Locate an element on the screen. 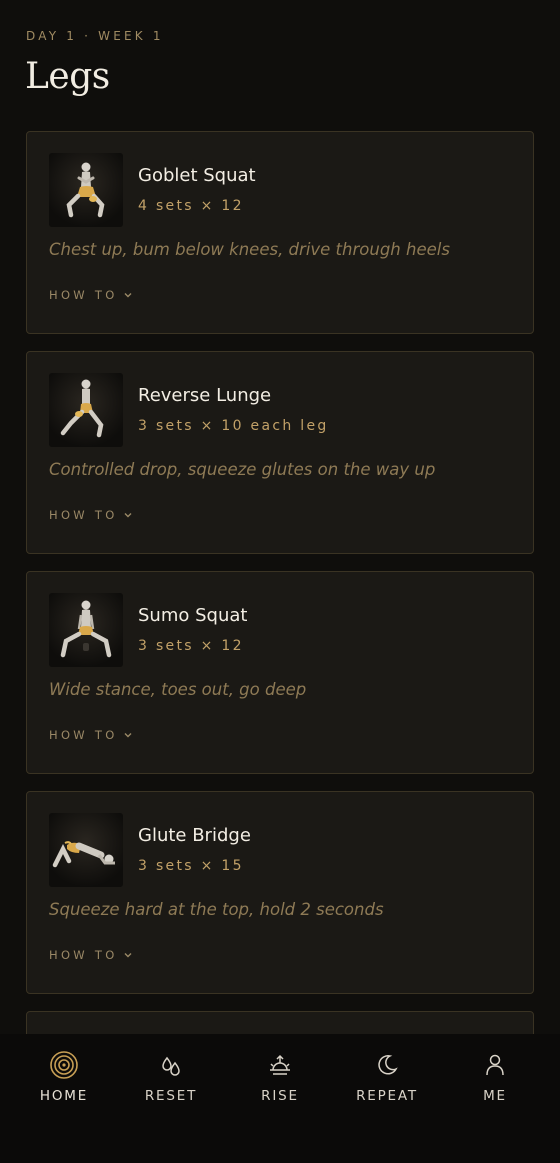 This screenshot has width=560, height=1163. tab-label: REPEAT is located at coordinates (387, 1096).